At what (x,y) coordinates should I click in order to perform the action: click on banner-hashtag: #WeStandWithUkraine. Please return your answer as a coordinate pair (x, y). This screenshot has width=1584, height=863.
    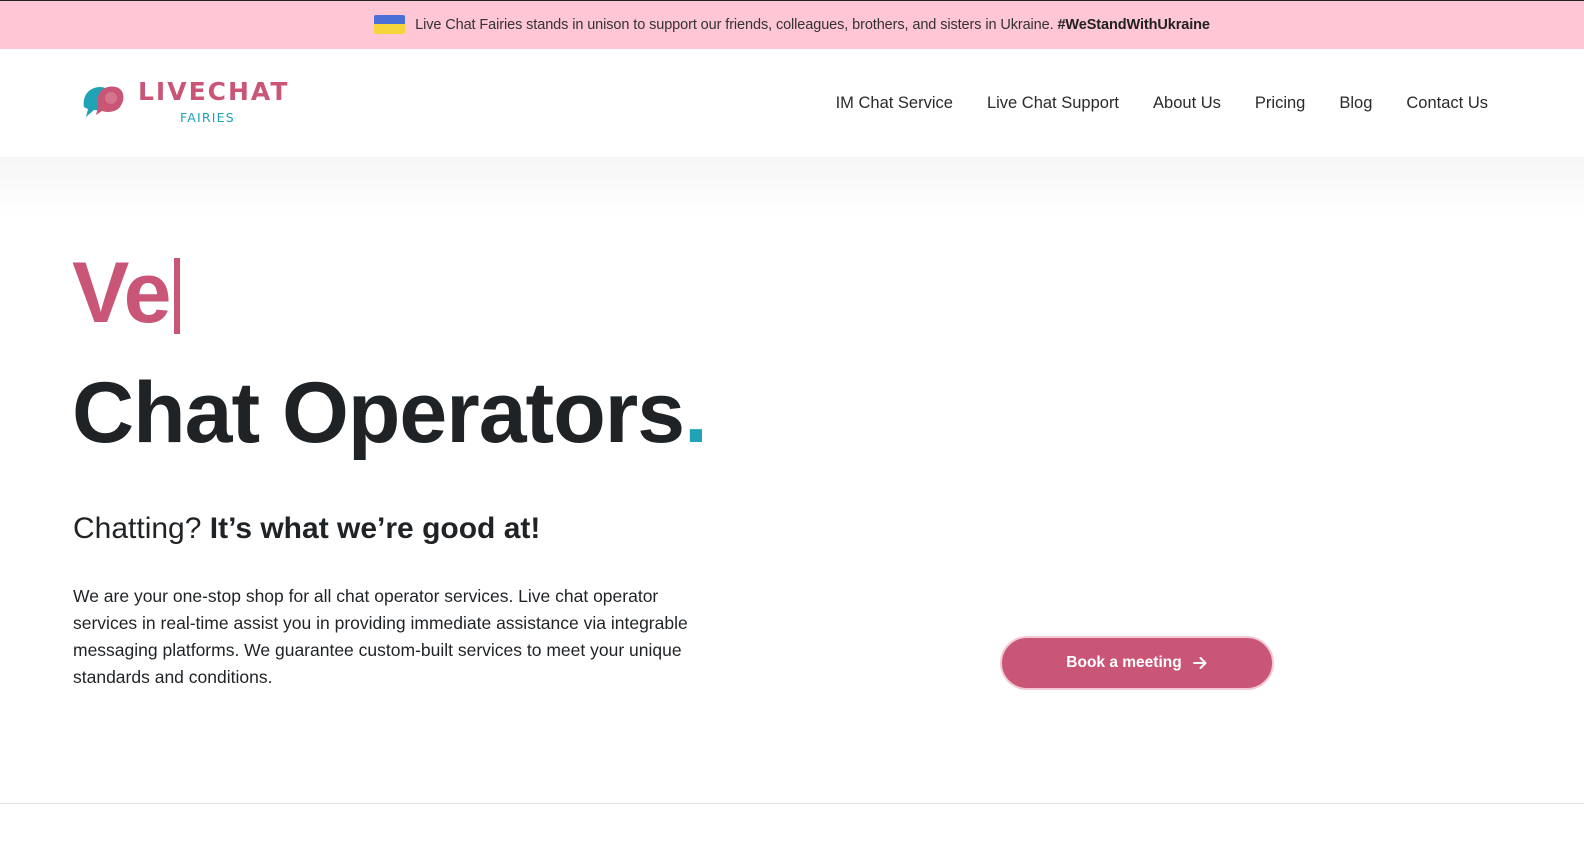
    Looking at the image, I should click on (1133, 25).